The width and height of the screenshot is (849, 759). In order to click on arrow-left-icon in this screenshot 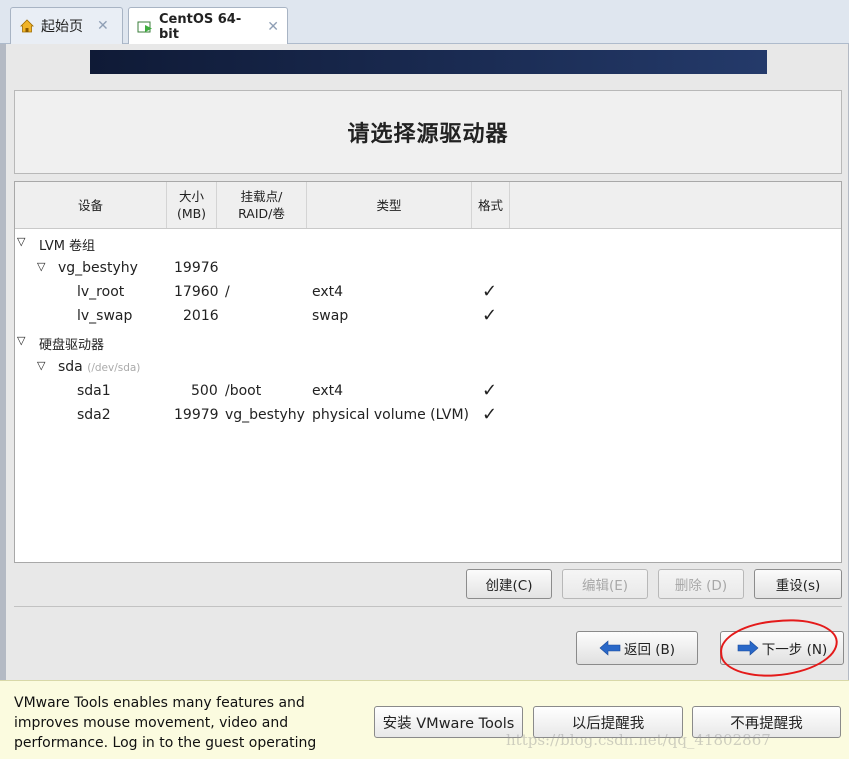, I will do `click(610, 648)`.